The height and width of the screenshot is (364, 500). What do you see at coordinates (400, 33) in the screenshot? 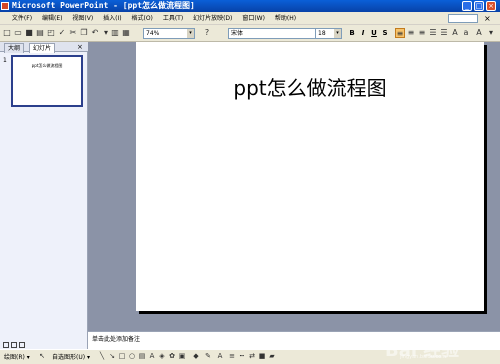
I see `align-left-icon: ≡` at bounding box center [400, 33].